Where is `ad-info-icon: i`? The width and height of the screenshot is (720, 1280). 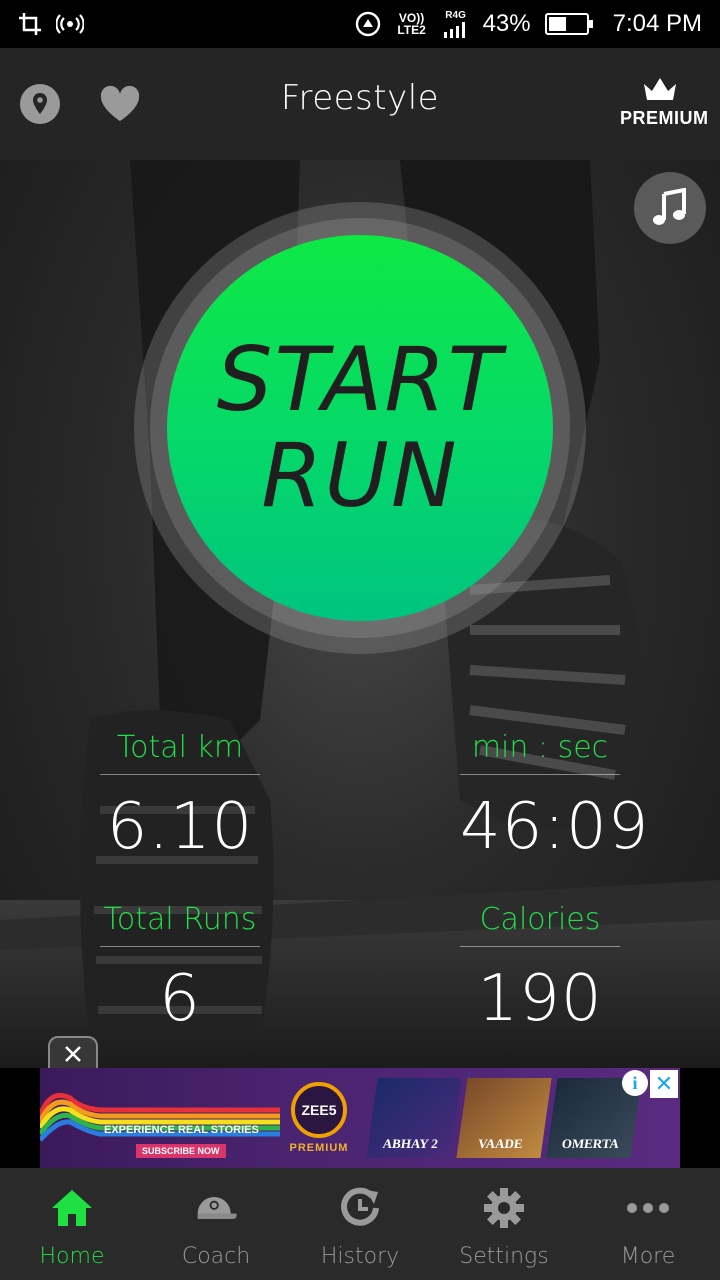 ad-info-icon: i is located at coordinates (635, 1083).